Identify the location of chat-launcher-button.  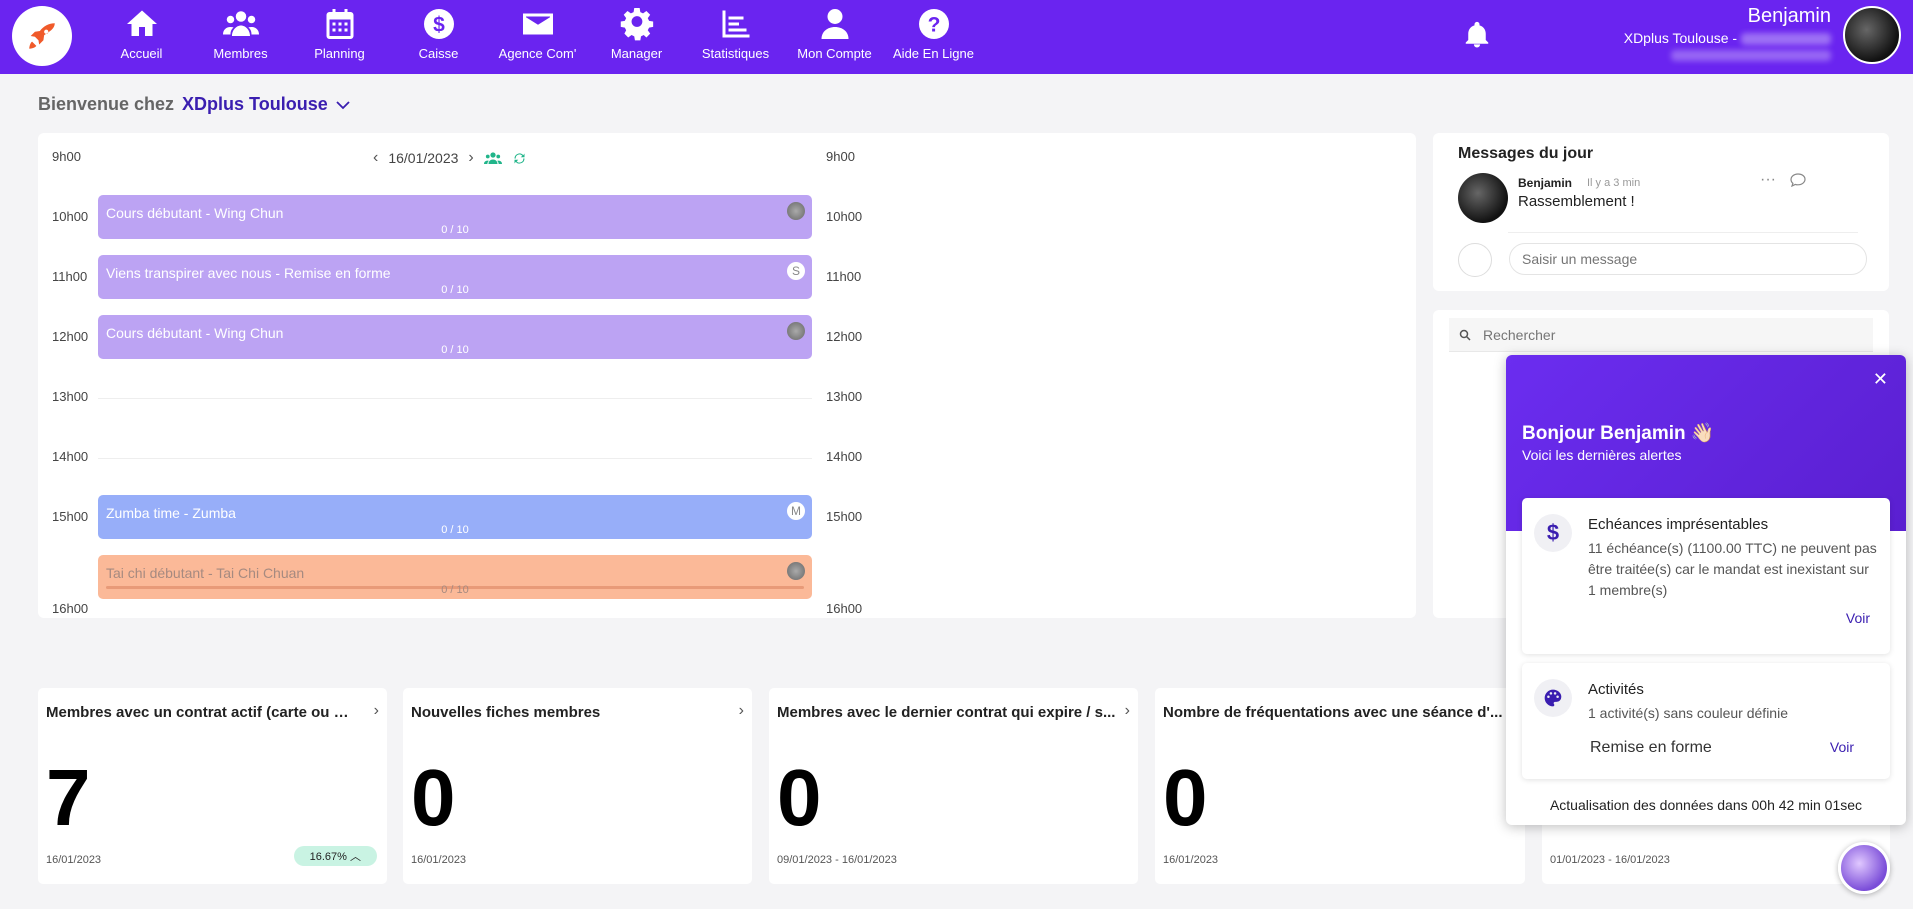
(1864, 868).